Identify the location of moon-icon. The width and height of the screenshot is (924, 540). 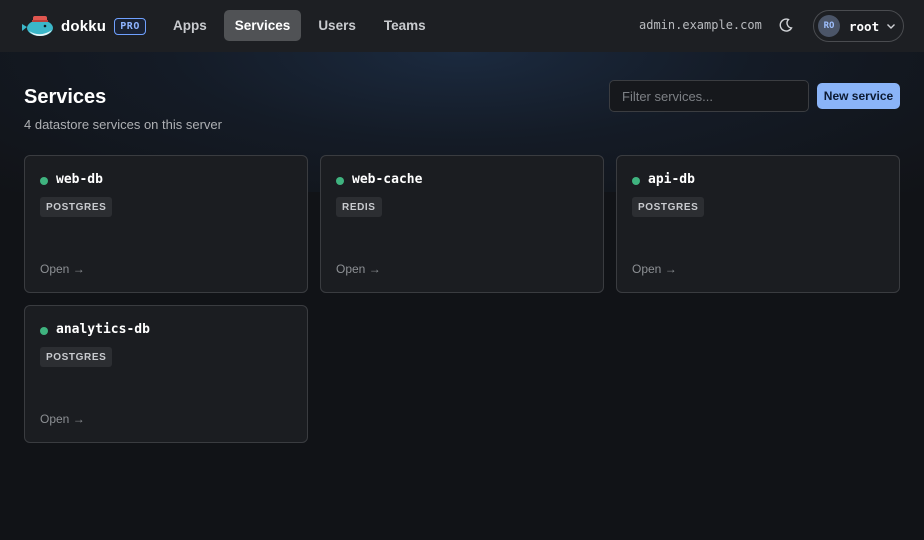
(786, 25).